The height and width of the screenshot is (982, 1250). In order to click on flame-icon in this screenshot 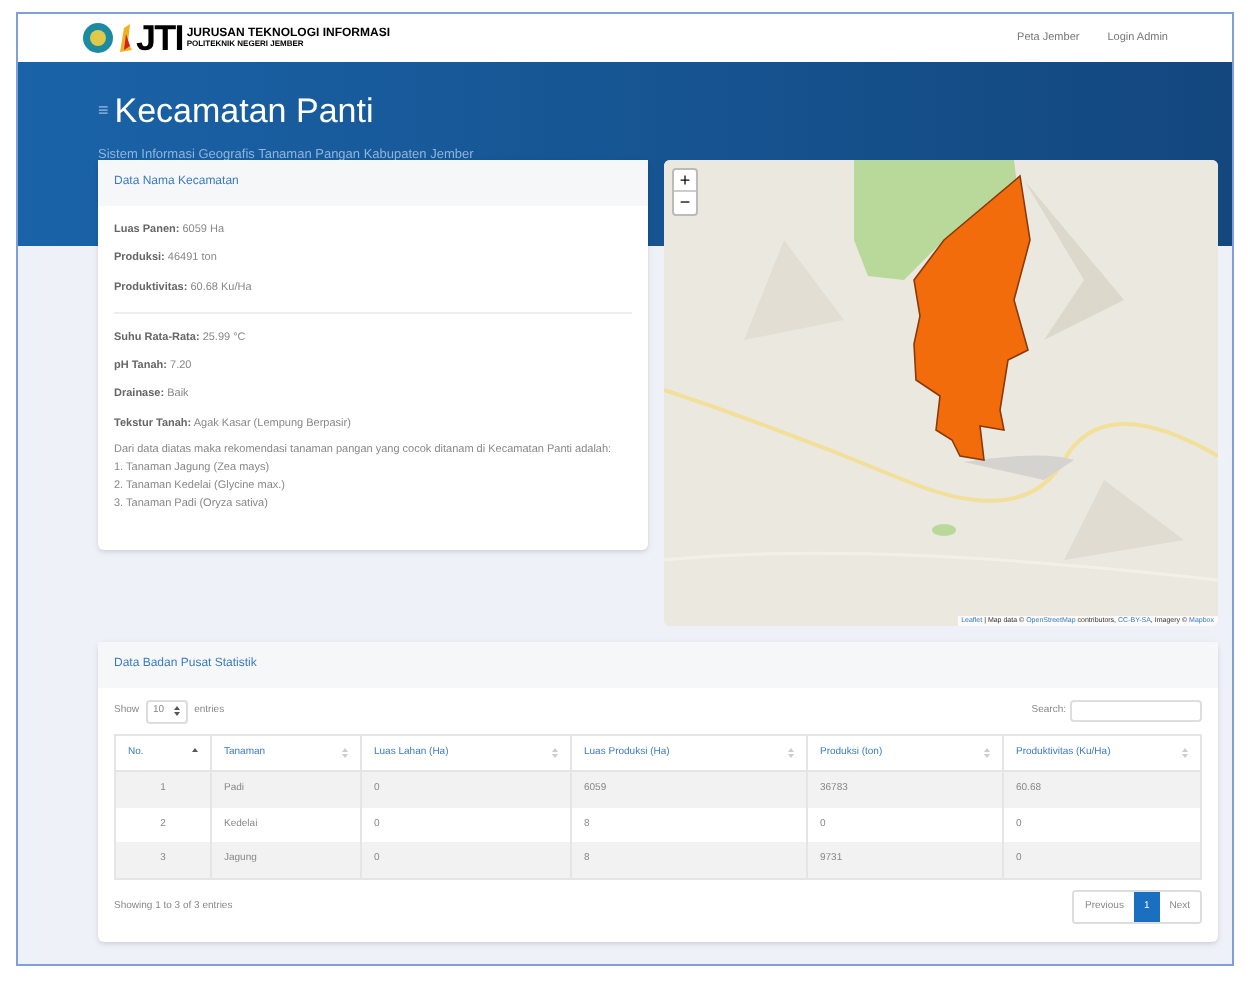, I will do `click(125, 38)`.